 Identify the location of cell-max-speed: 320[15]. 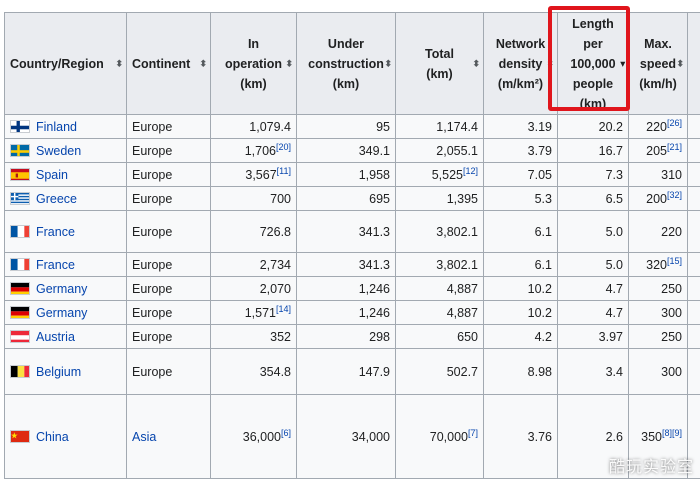
(658, 264).